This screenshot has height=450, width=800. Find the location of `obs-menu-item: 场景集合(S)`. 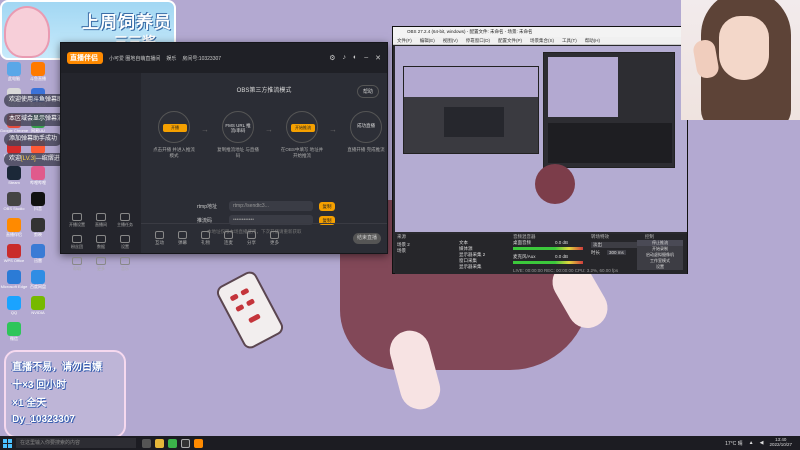

obs-menu-item: 场景集合(S) is located at coordinates (542, 40).